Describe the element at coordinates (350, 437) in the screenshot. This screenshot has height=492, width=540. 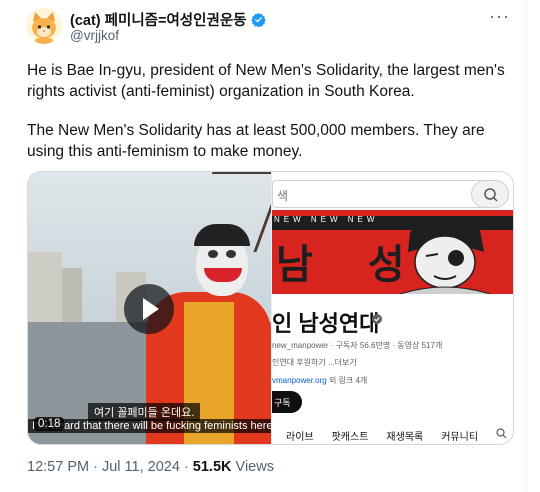
I see `tab-podcast: 팟캐스트` at that location.